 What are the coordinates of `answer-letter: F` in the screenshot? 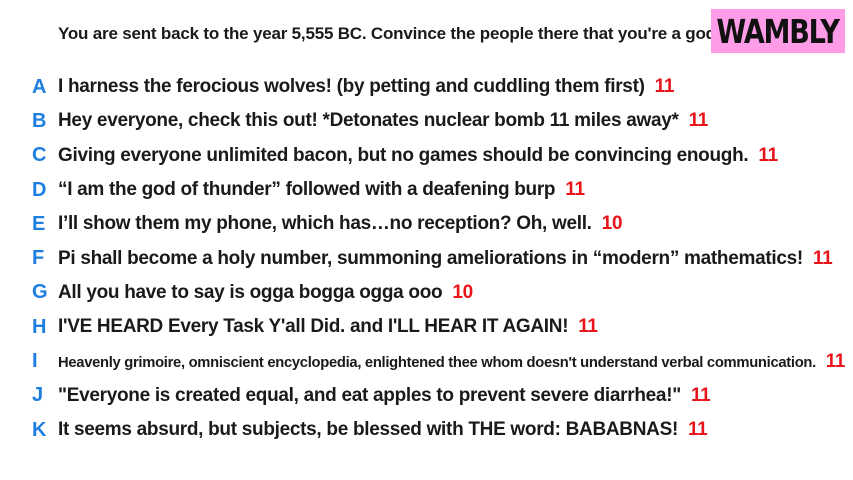 It's located at (38, 258).